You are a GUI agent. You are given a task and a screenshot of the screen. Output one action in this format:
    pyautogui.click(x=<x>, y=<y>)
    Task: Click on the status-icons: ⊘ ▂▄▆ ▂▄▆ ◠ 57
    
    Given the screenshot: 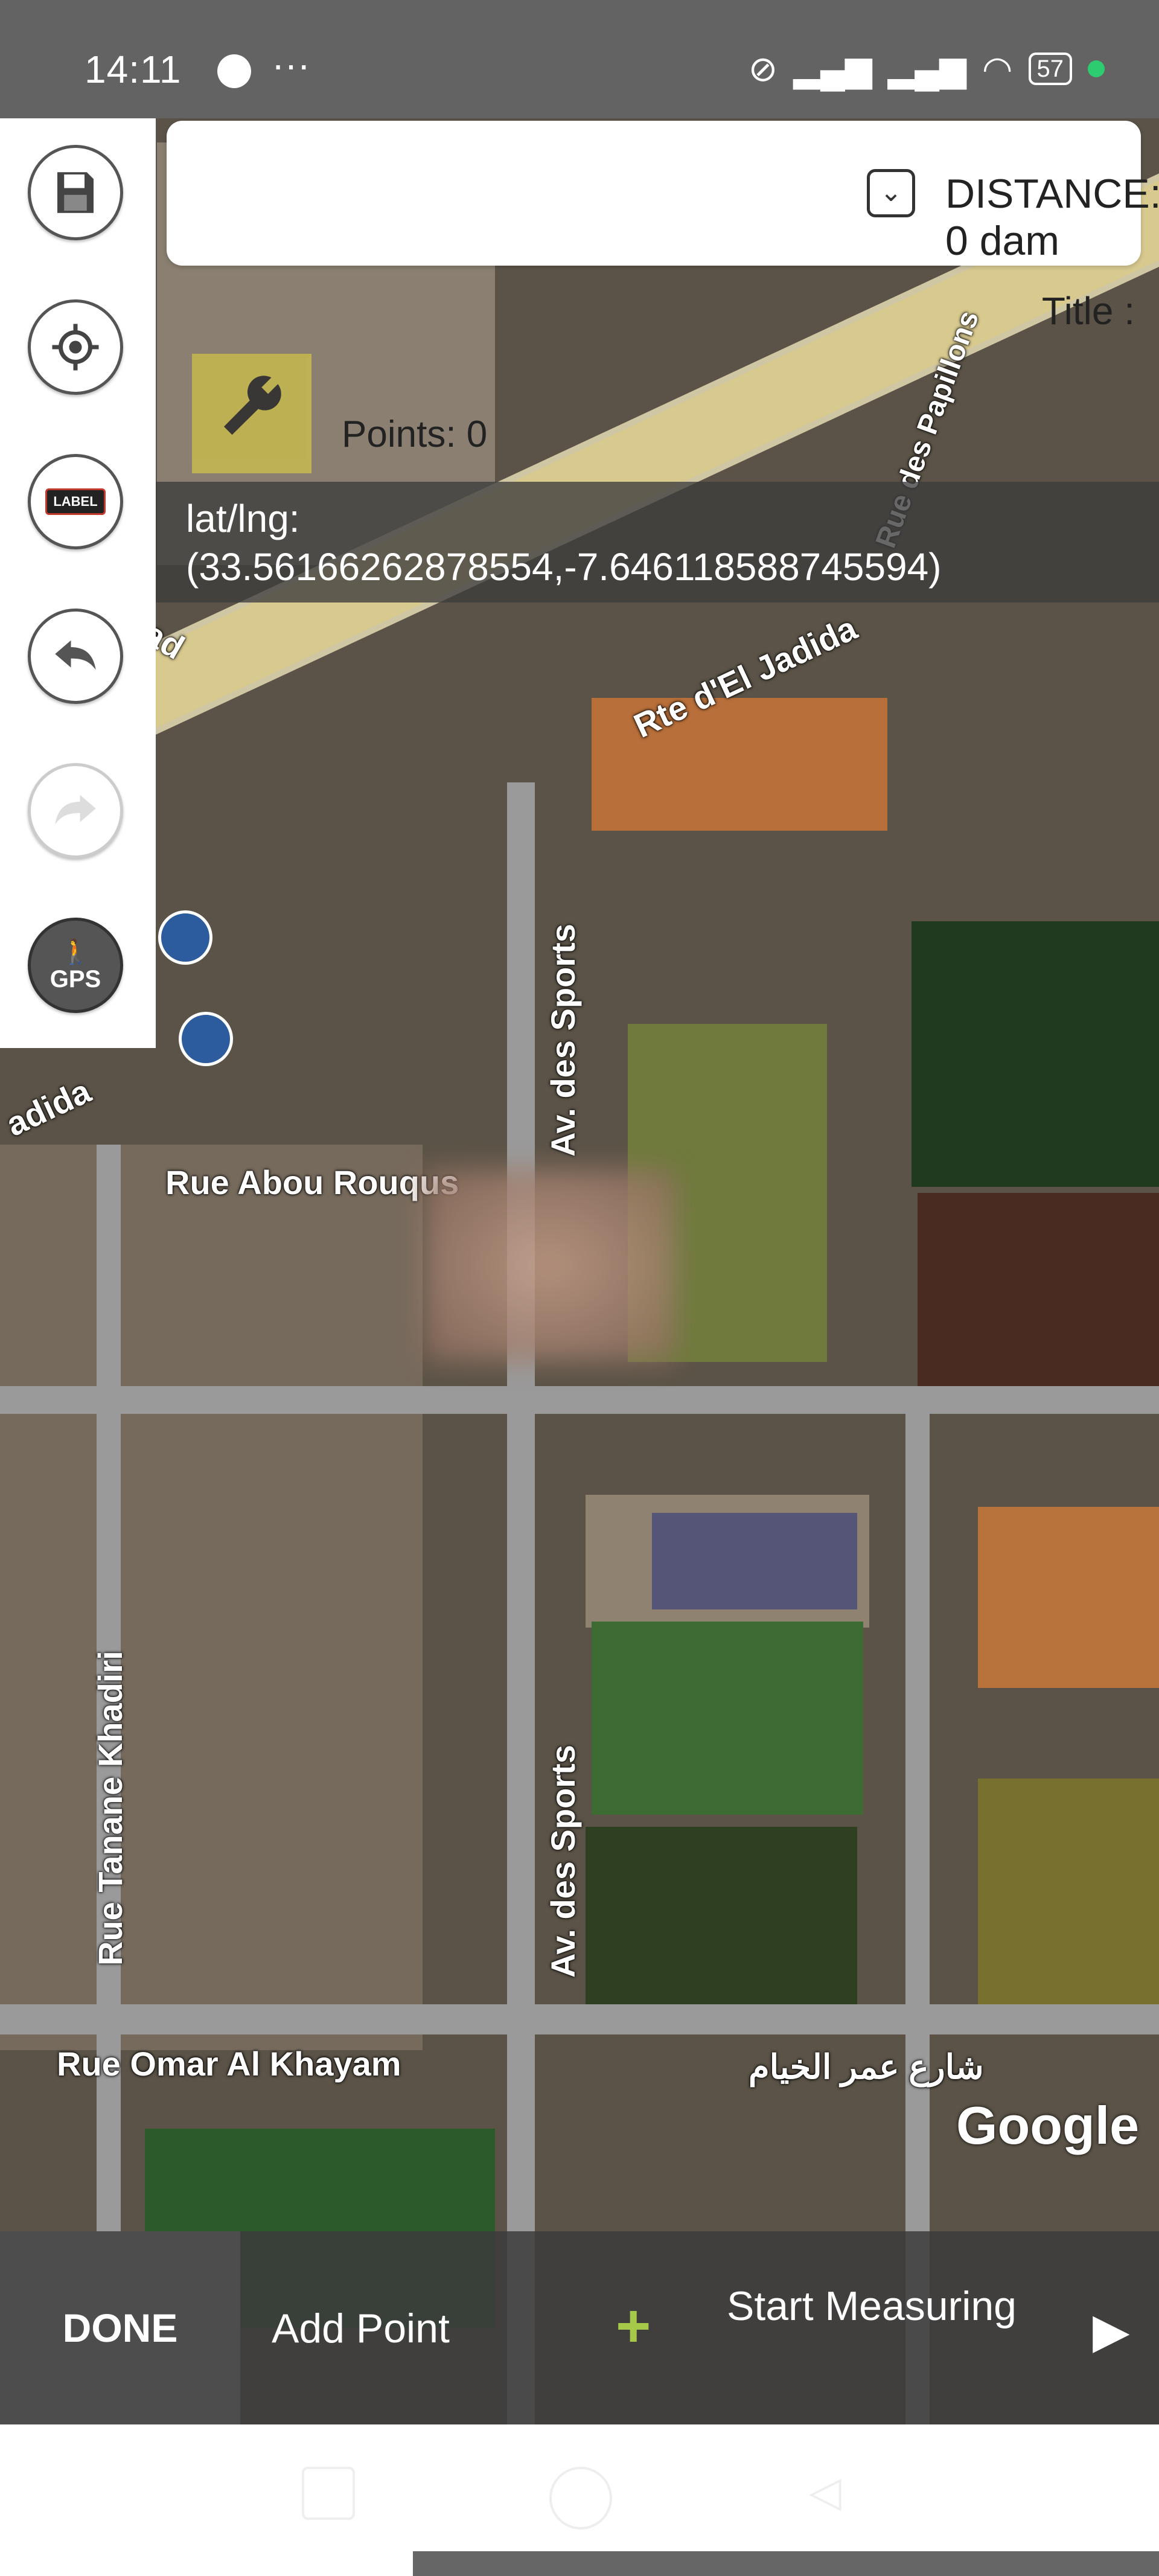 What is the action you would take?
    pyautogui.click(x=927, y=68)
    